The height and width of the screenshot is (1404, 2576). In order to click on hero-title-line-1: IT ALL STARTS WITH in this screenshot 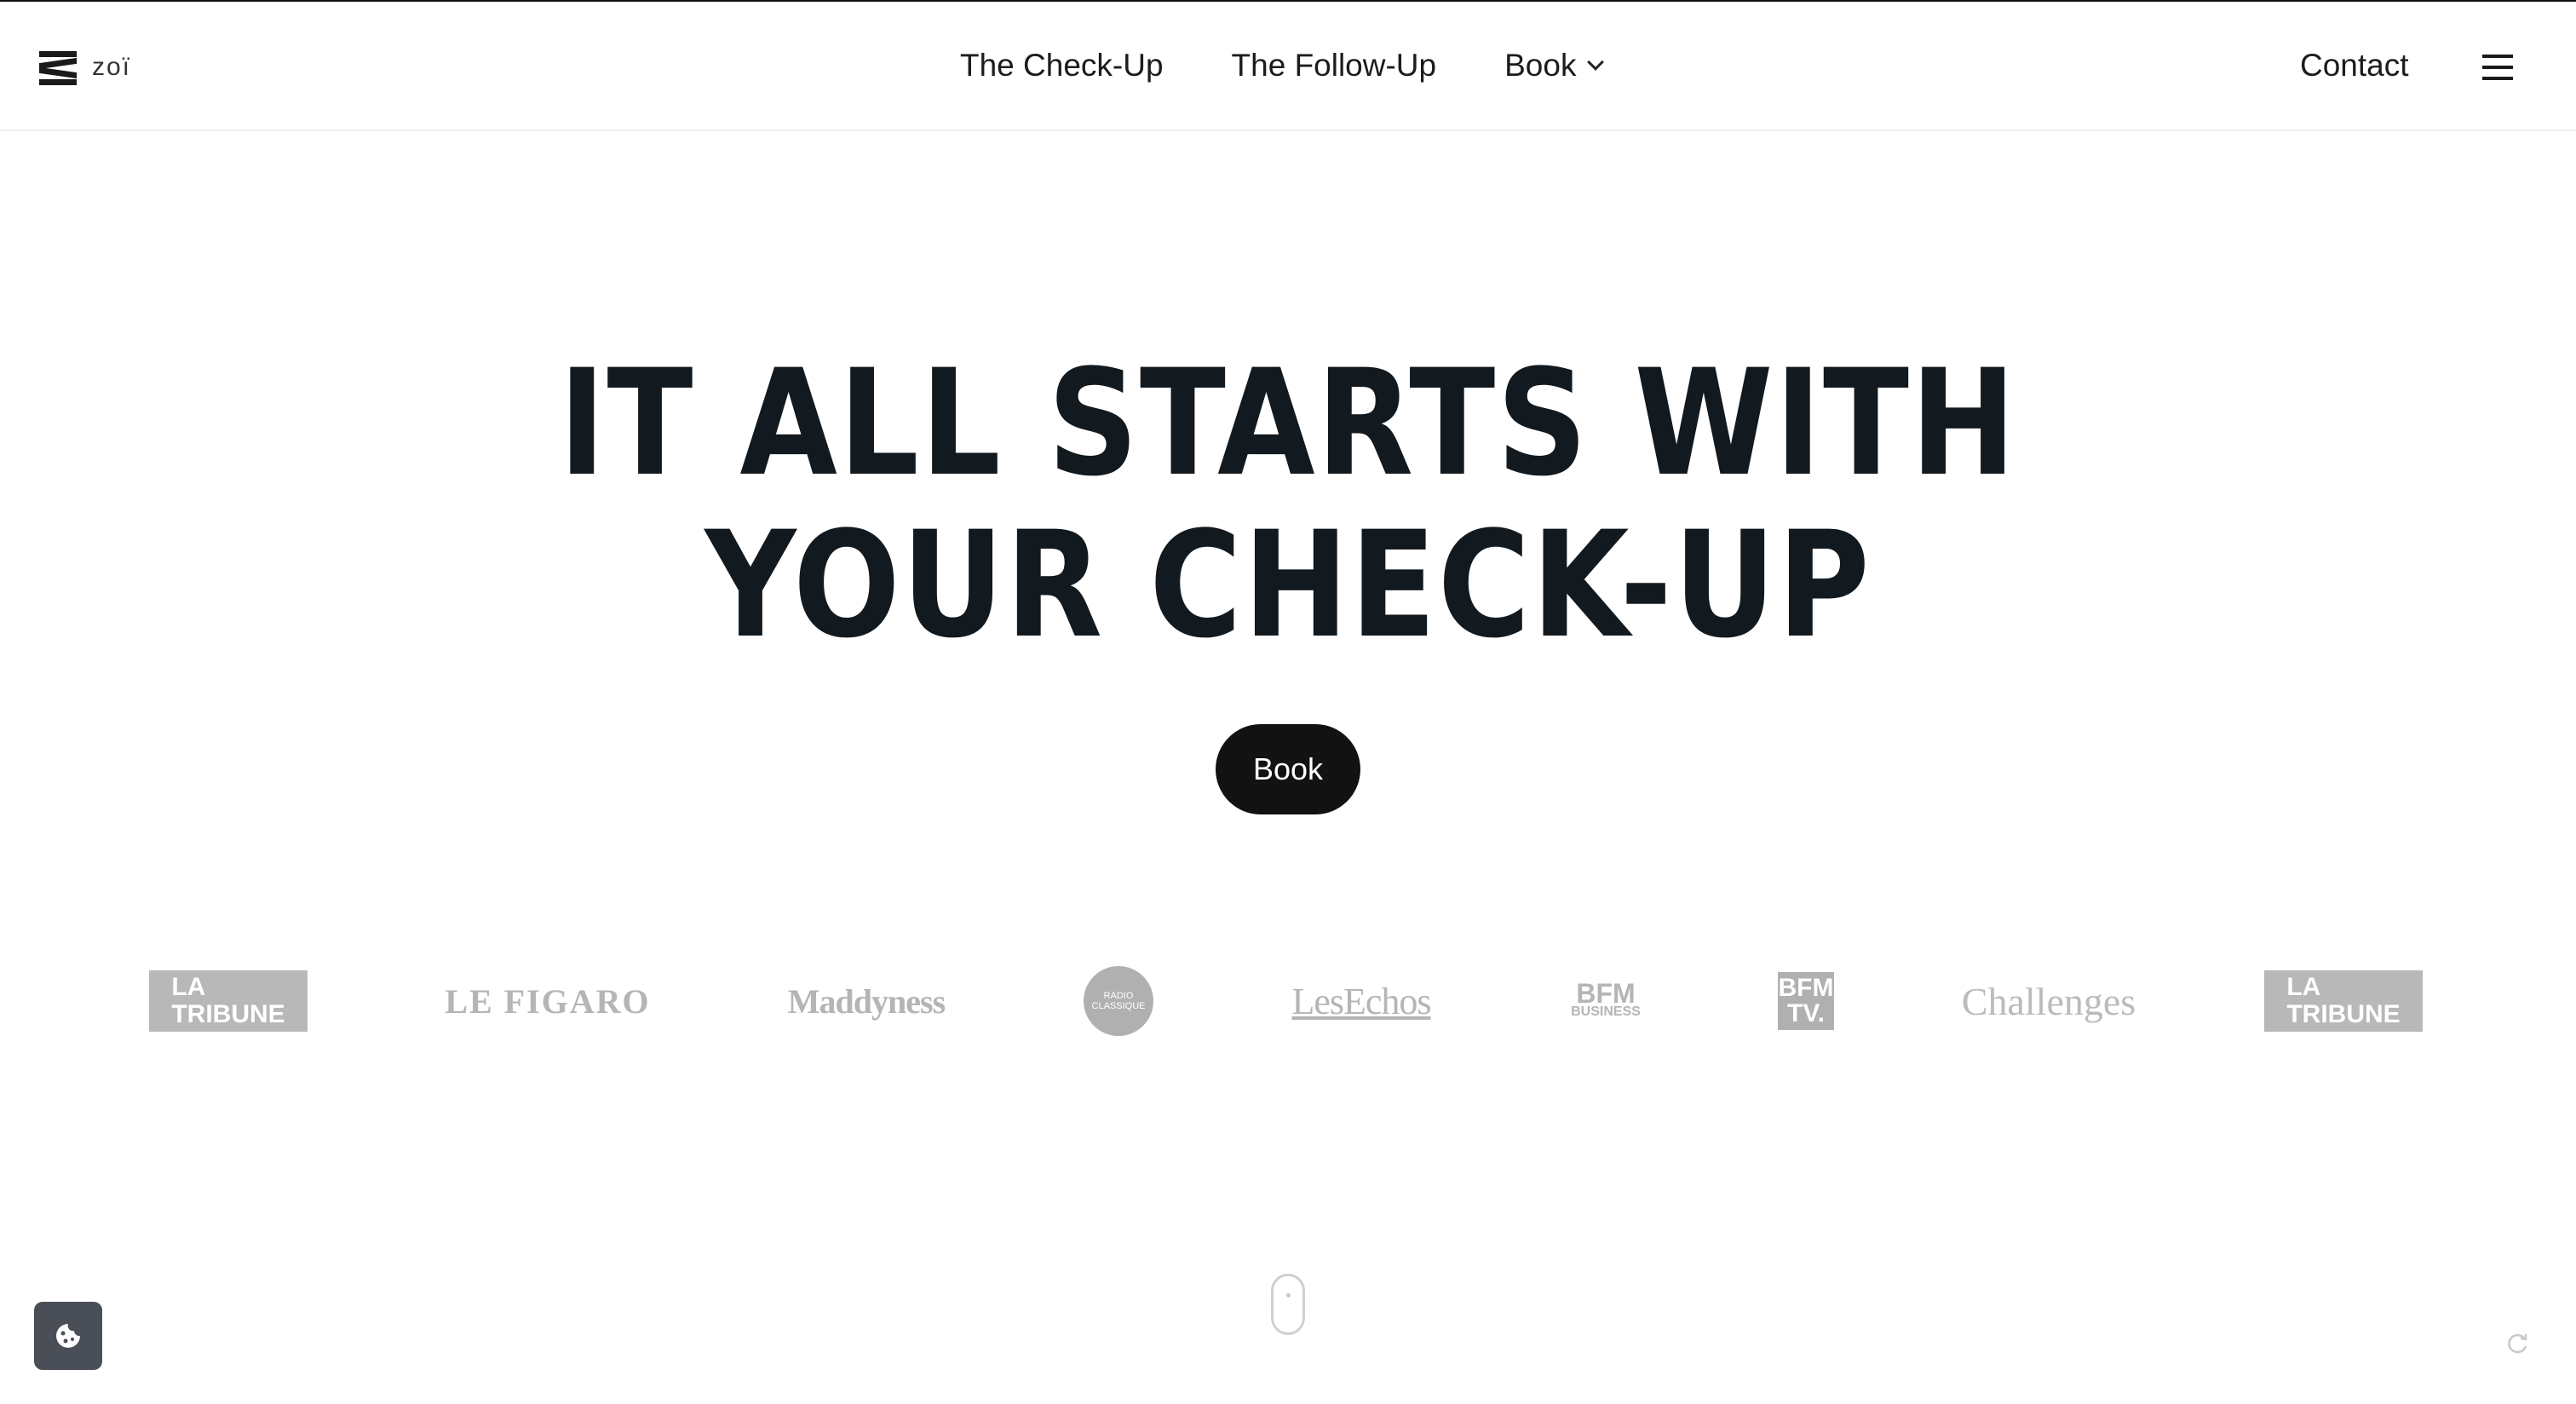, I will do `click(1288, 423)`.